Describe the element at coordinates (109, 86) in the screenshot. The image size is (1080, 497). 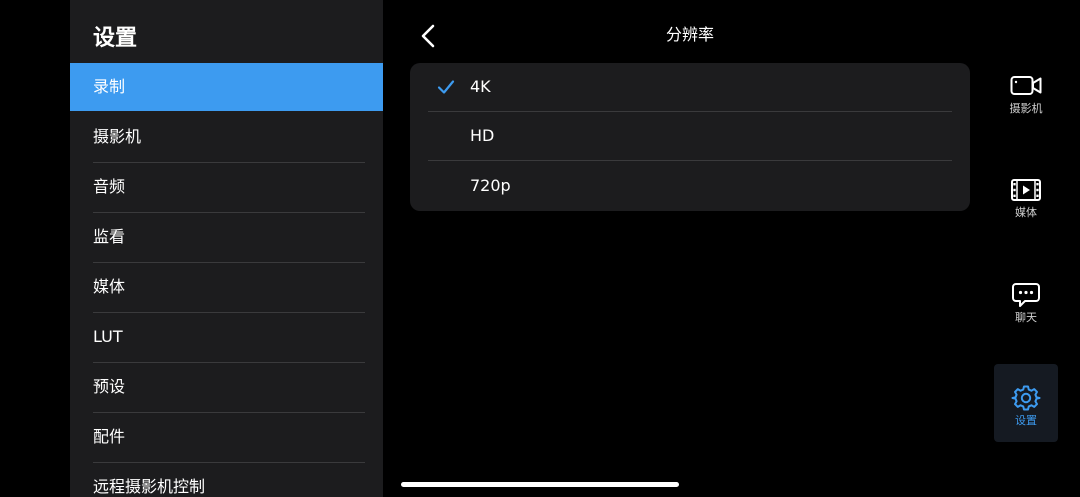
I see `sidebar-item-label: 录制` at that location.